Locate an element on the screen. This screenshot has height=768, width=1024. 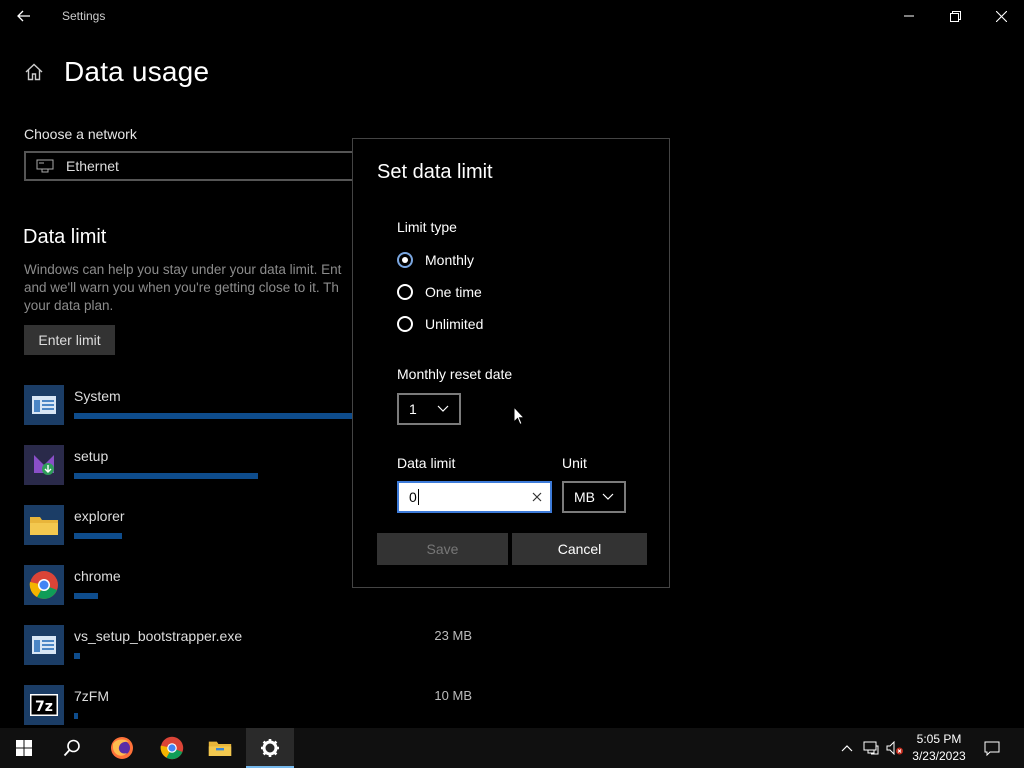
dialog-title: Set data limit is located at coordinates (435, 172).